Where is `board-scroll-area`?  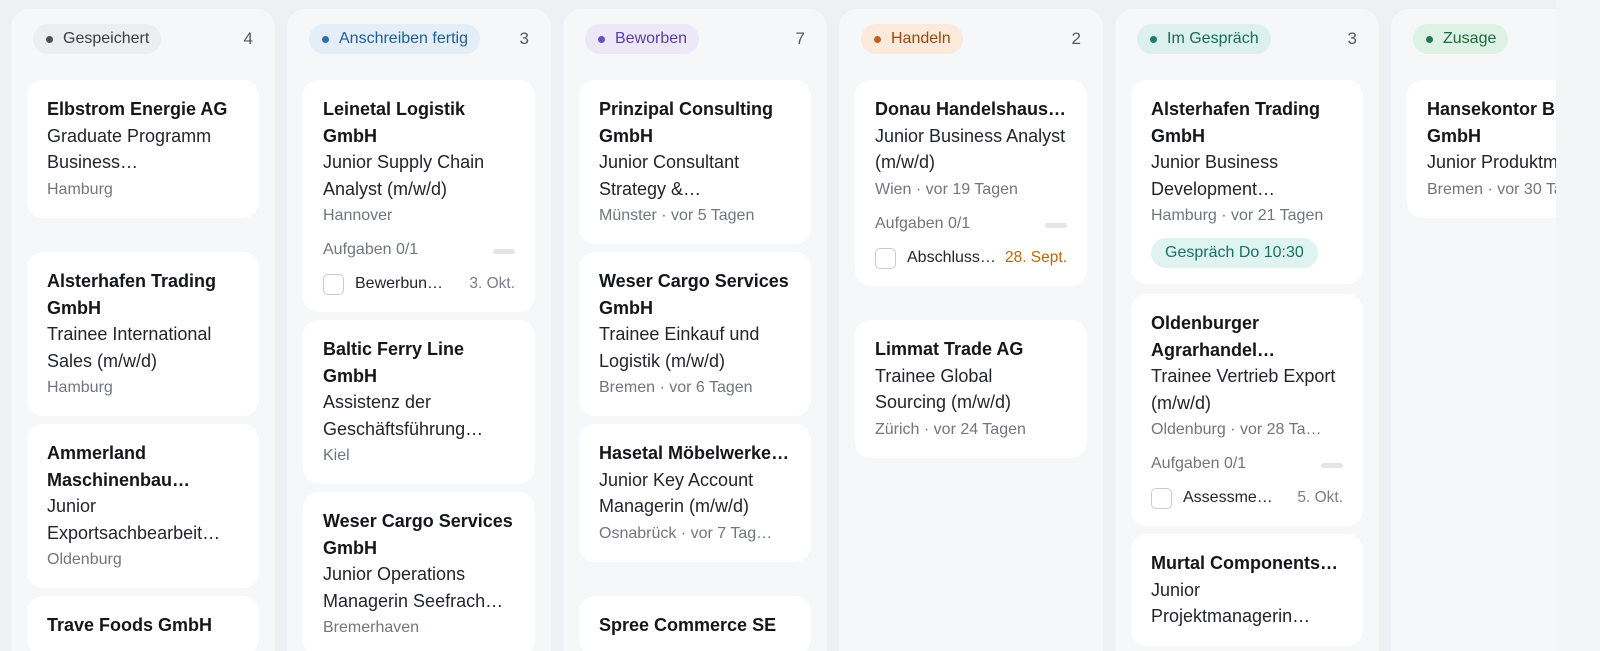 board-scroll-area is located at coordinates (1578, 325).